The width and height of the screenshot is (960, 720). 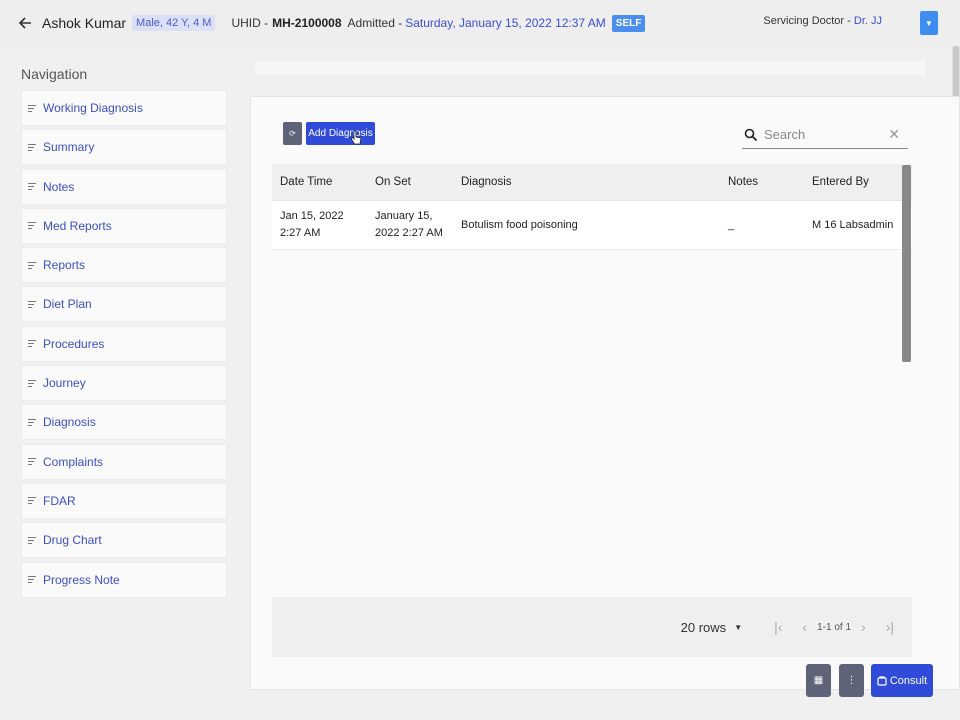 I want to click on grid-icon: ▦, so click(x=818, y=680).